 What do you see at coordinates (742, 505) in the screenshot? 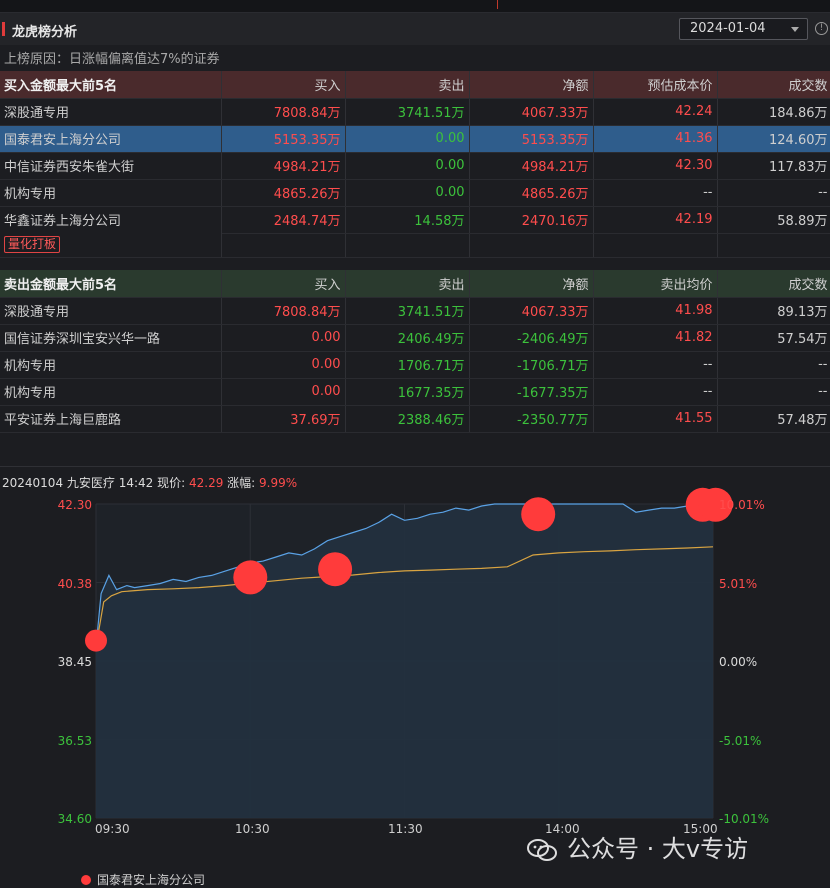
I see `y-pct-tick-label: 10.01%` at bounding box center [742, 505].